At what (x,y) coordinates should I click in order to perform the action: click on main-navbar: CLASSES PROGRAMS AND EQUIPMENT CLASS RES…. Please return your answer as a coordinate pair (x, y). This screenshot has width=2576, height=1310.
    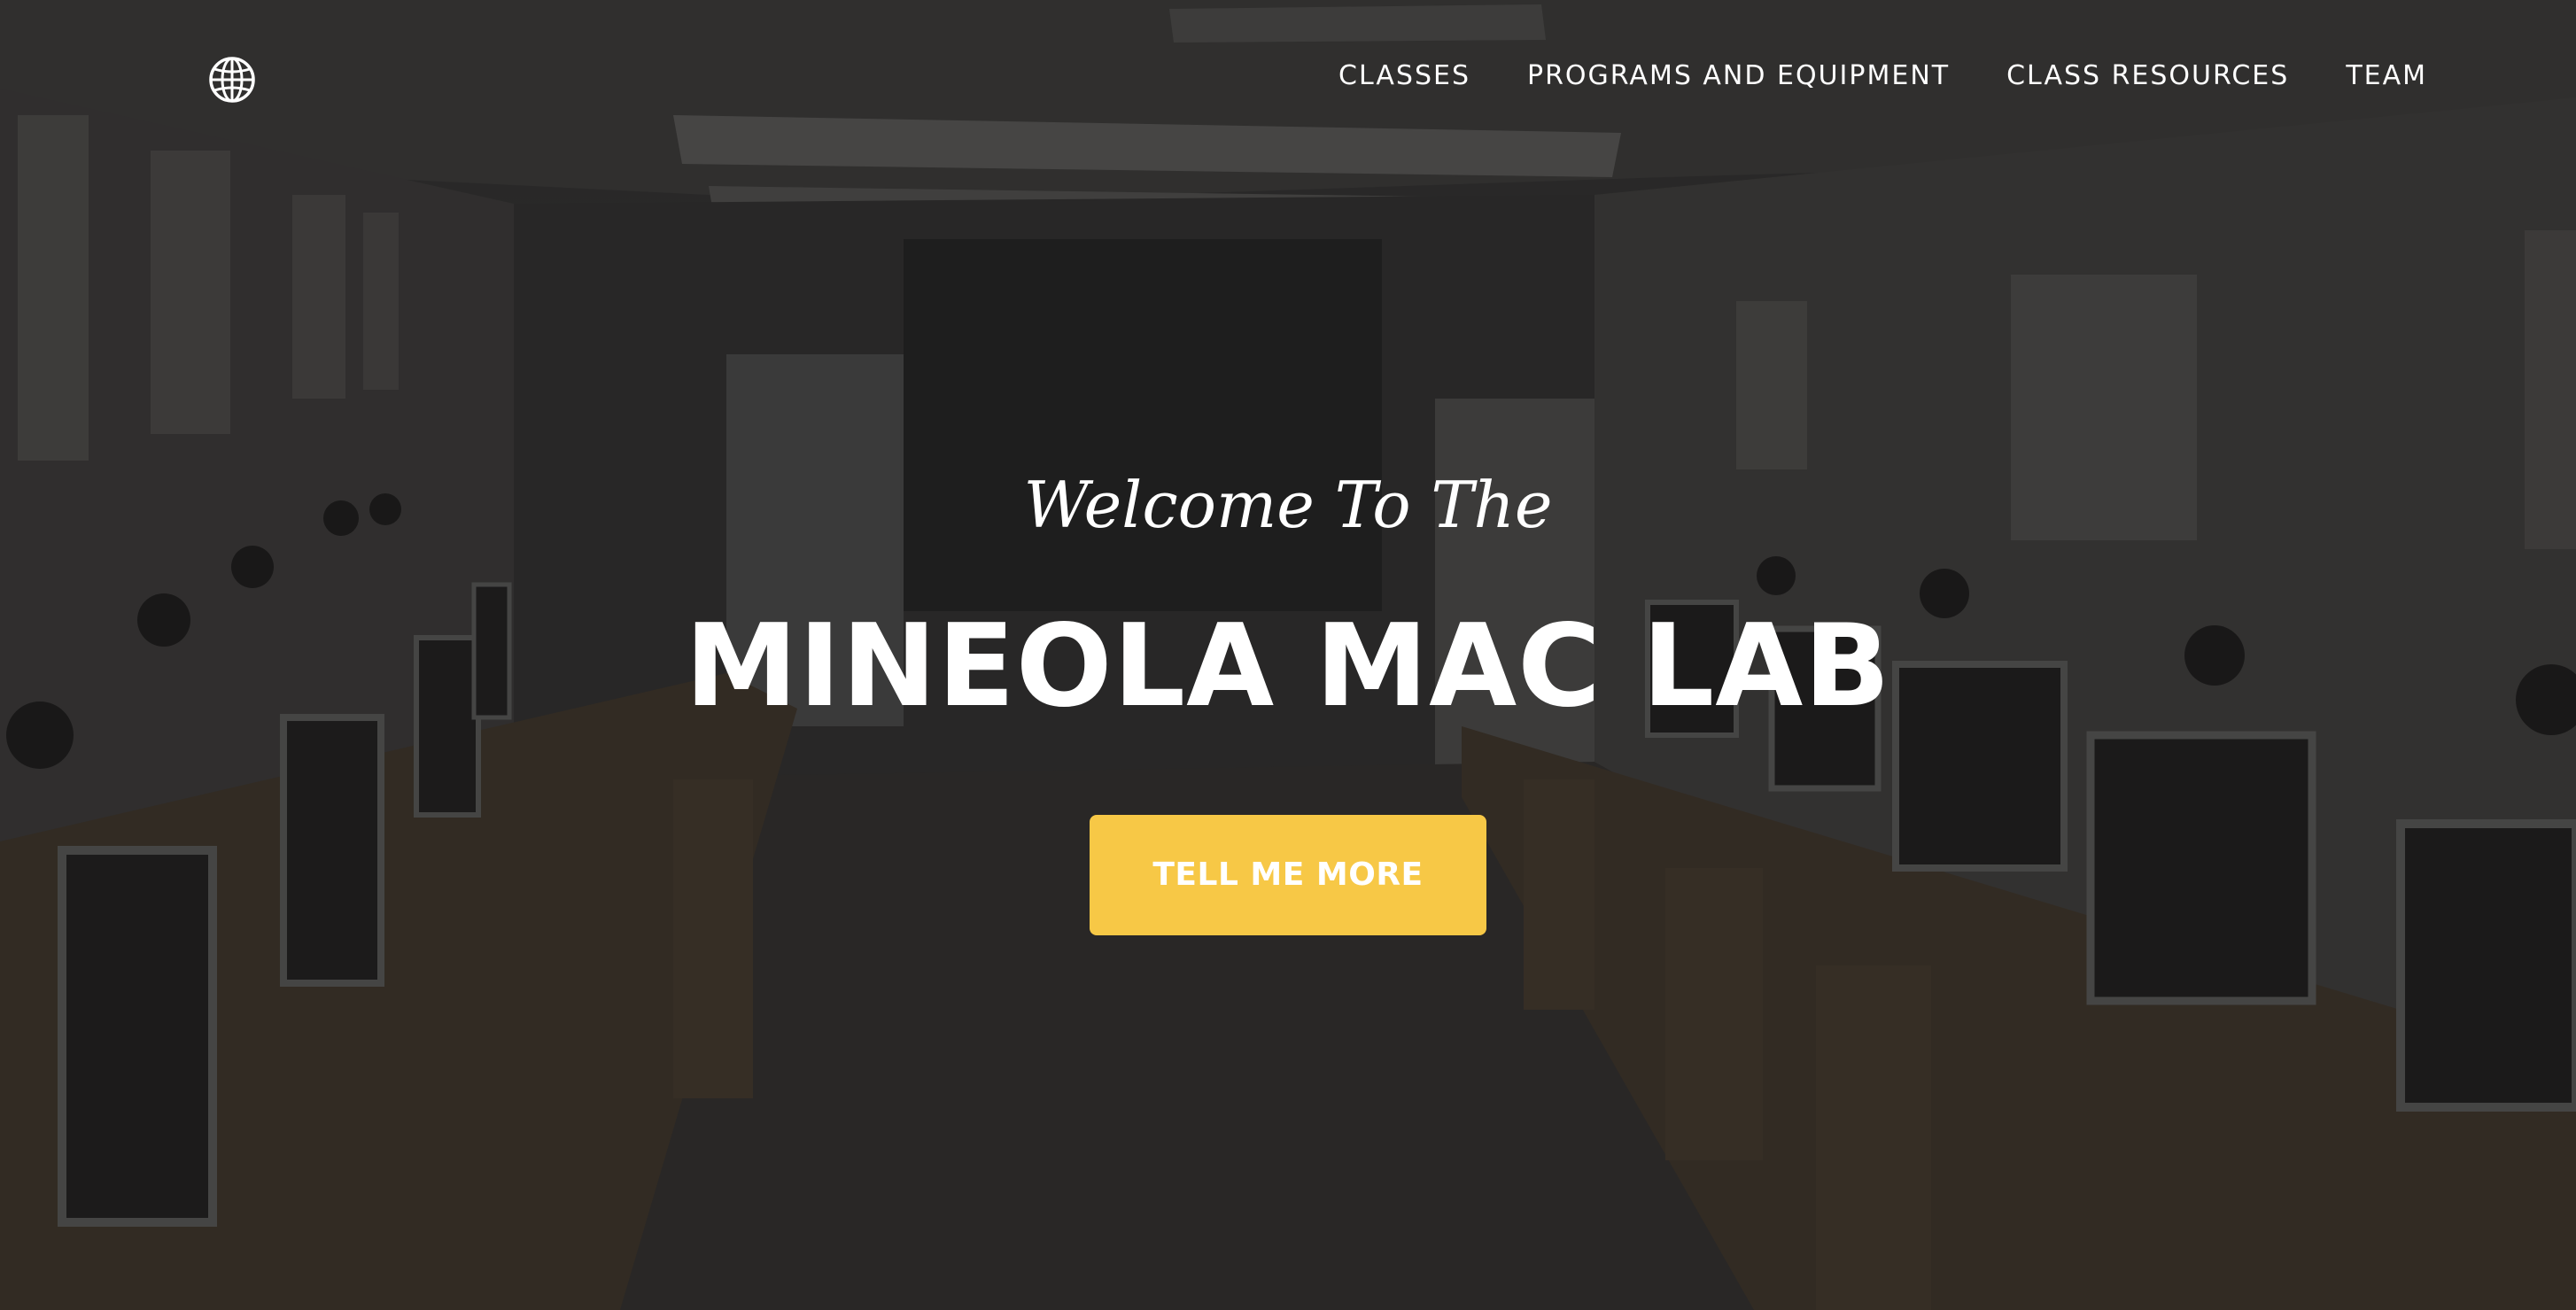
    Looking at the image, I should click on (1288, 76).